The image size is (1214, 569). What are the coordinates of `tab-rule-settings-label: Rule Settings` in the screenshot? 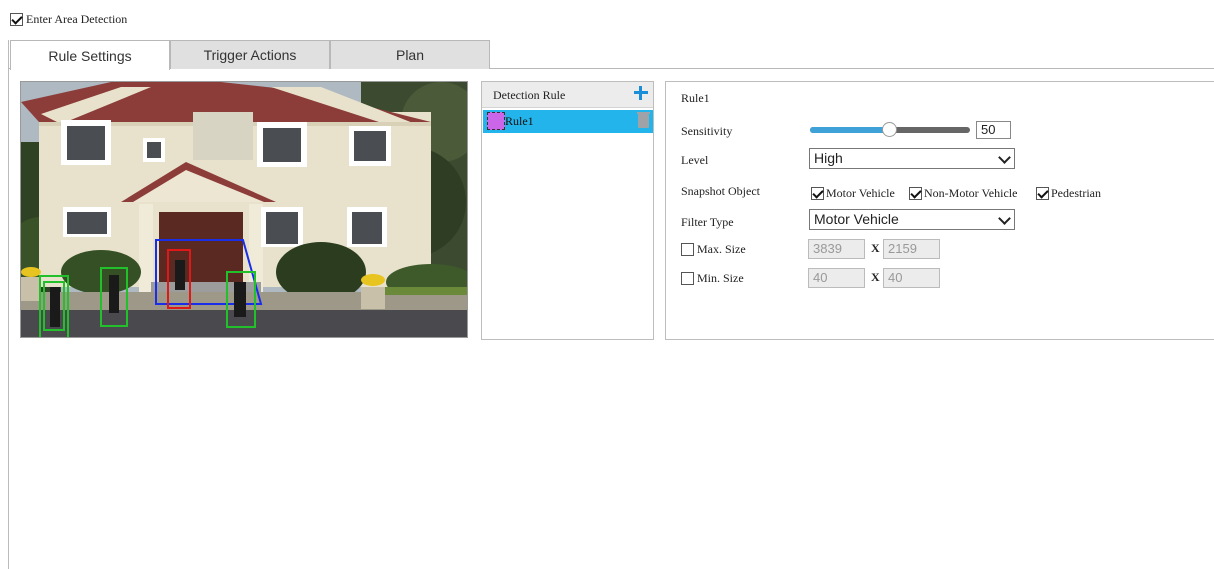 It's located at (90, 55).